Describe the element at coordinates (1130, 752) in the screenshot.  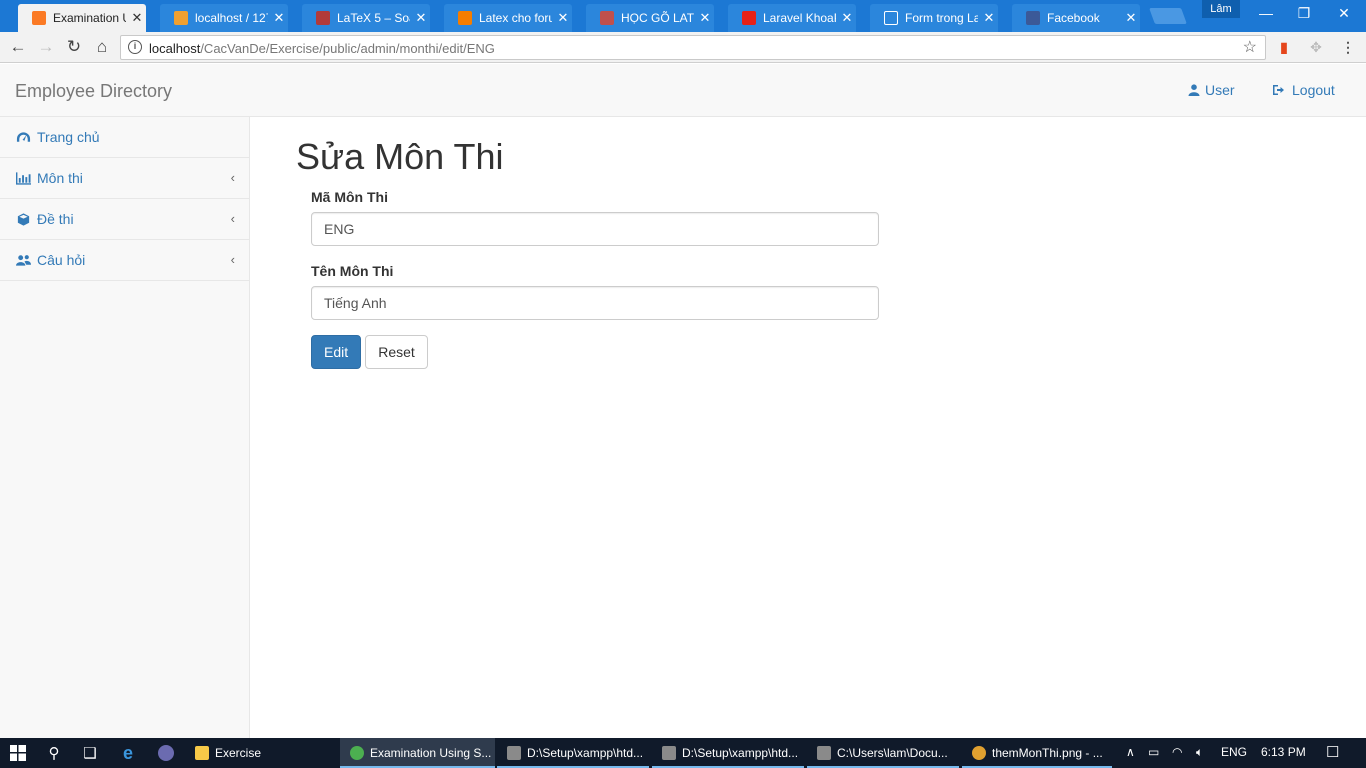
I see `chevron-up-icon: ∧` at that location.